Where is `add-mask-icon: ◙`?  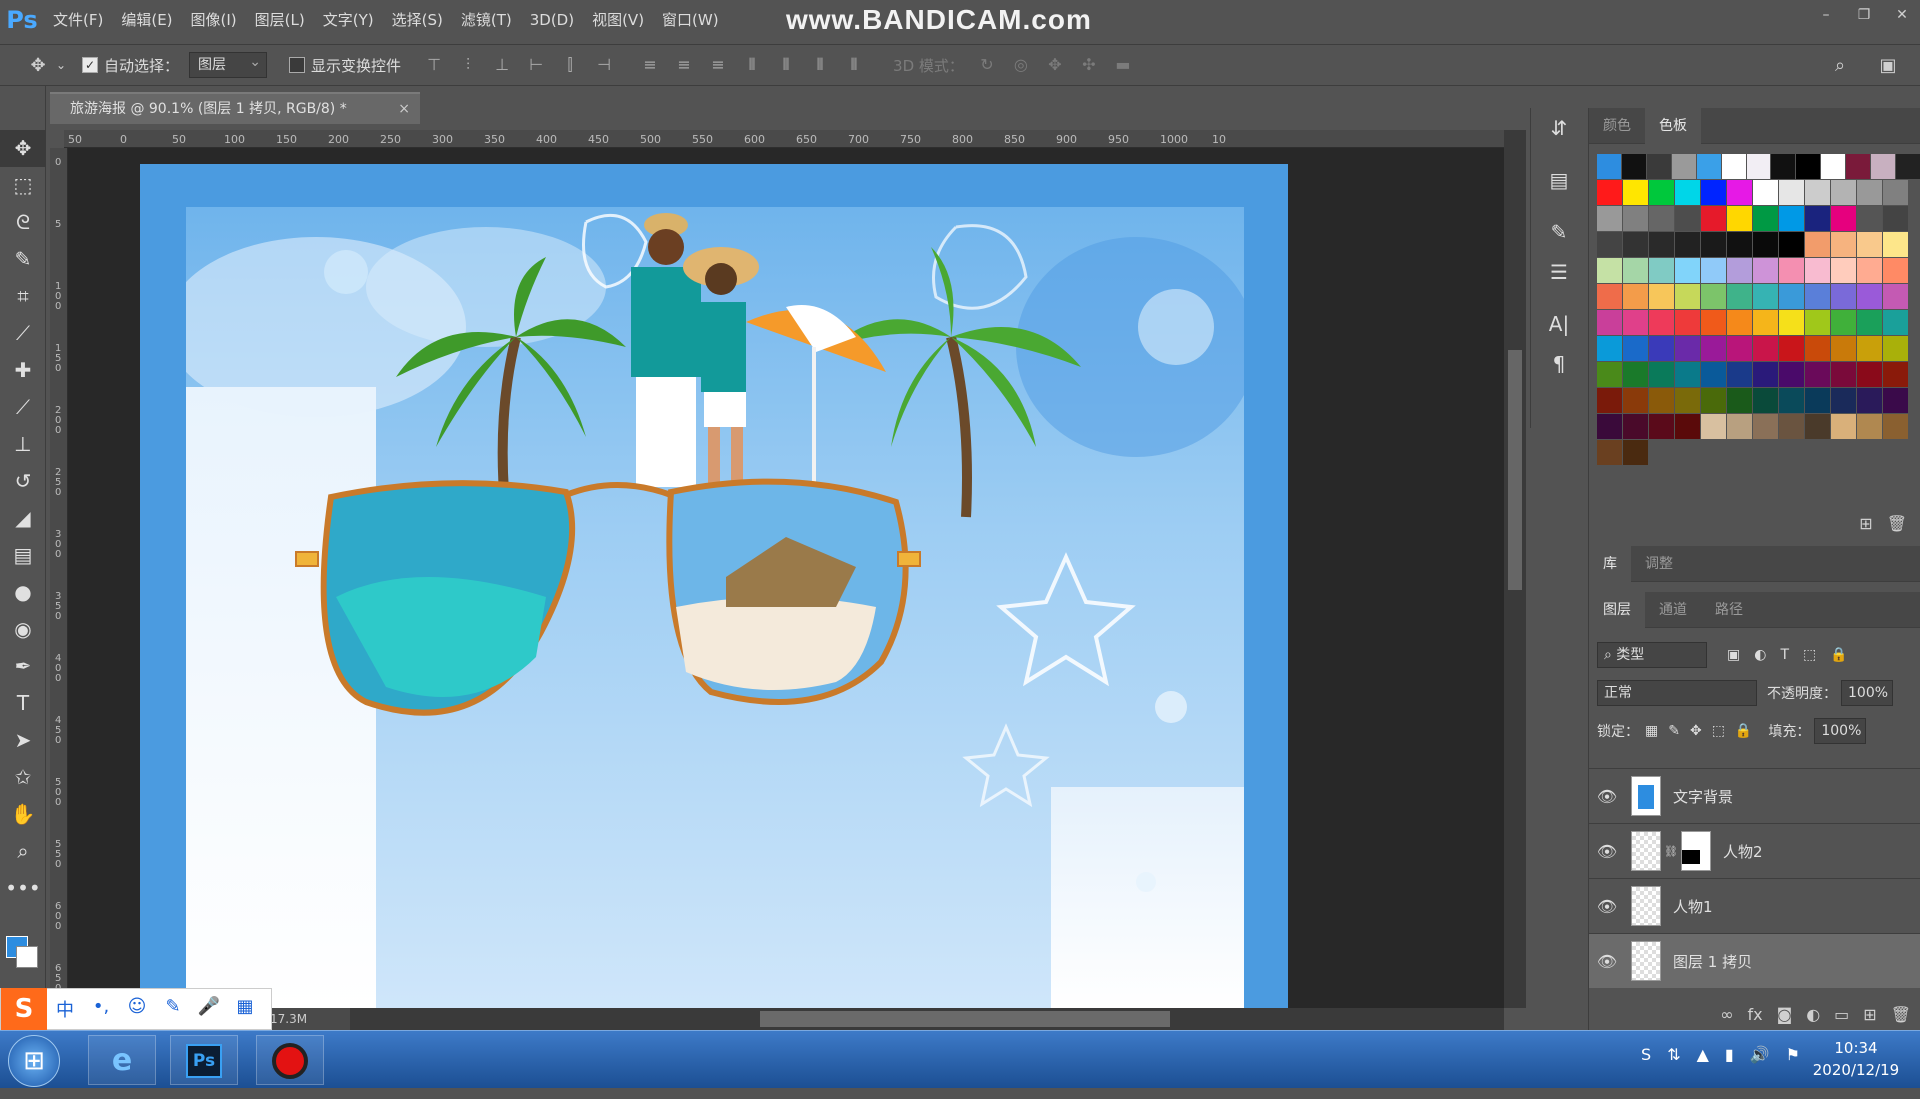
add-mask-icon: ◙ is located at coordinates (1785, 1014).